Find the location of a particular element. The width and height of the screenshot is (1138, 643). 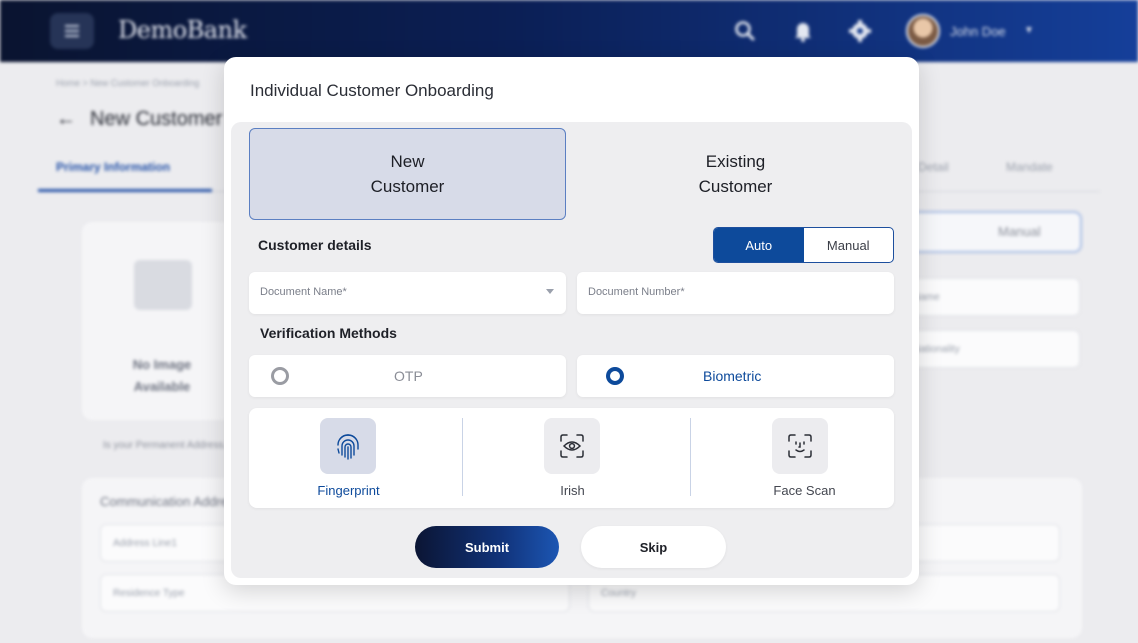

otp-label: OTP is located at coordinates (408, 376).